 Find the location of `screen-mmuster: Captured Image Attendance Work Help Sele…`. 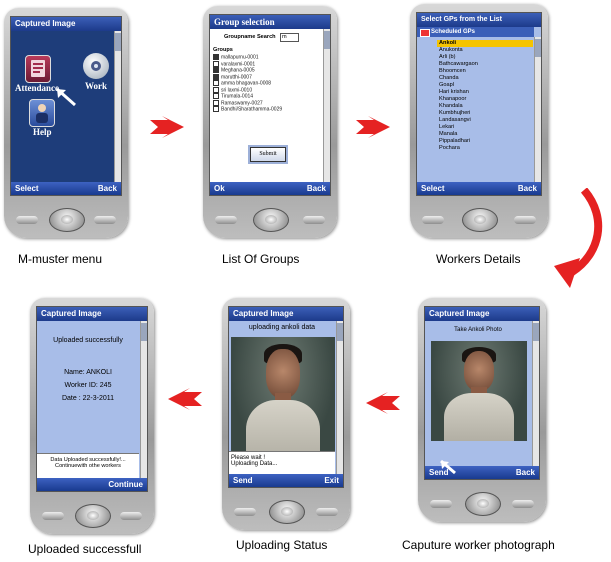

screen-mmuster: Captured Image Attendance Work Help Sele… is located at coordinates (66, 106).